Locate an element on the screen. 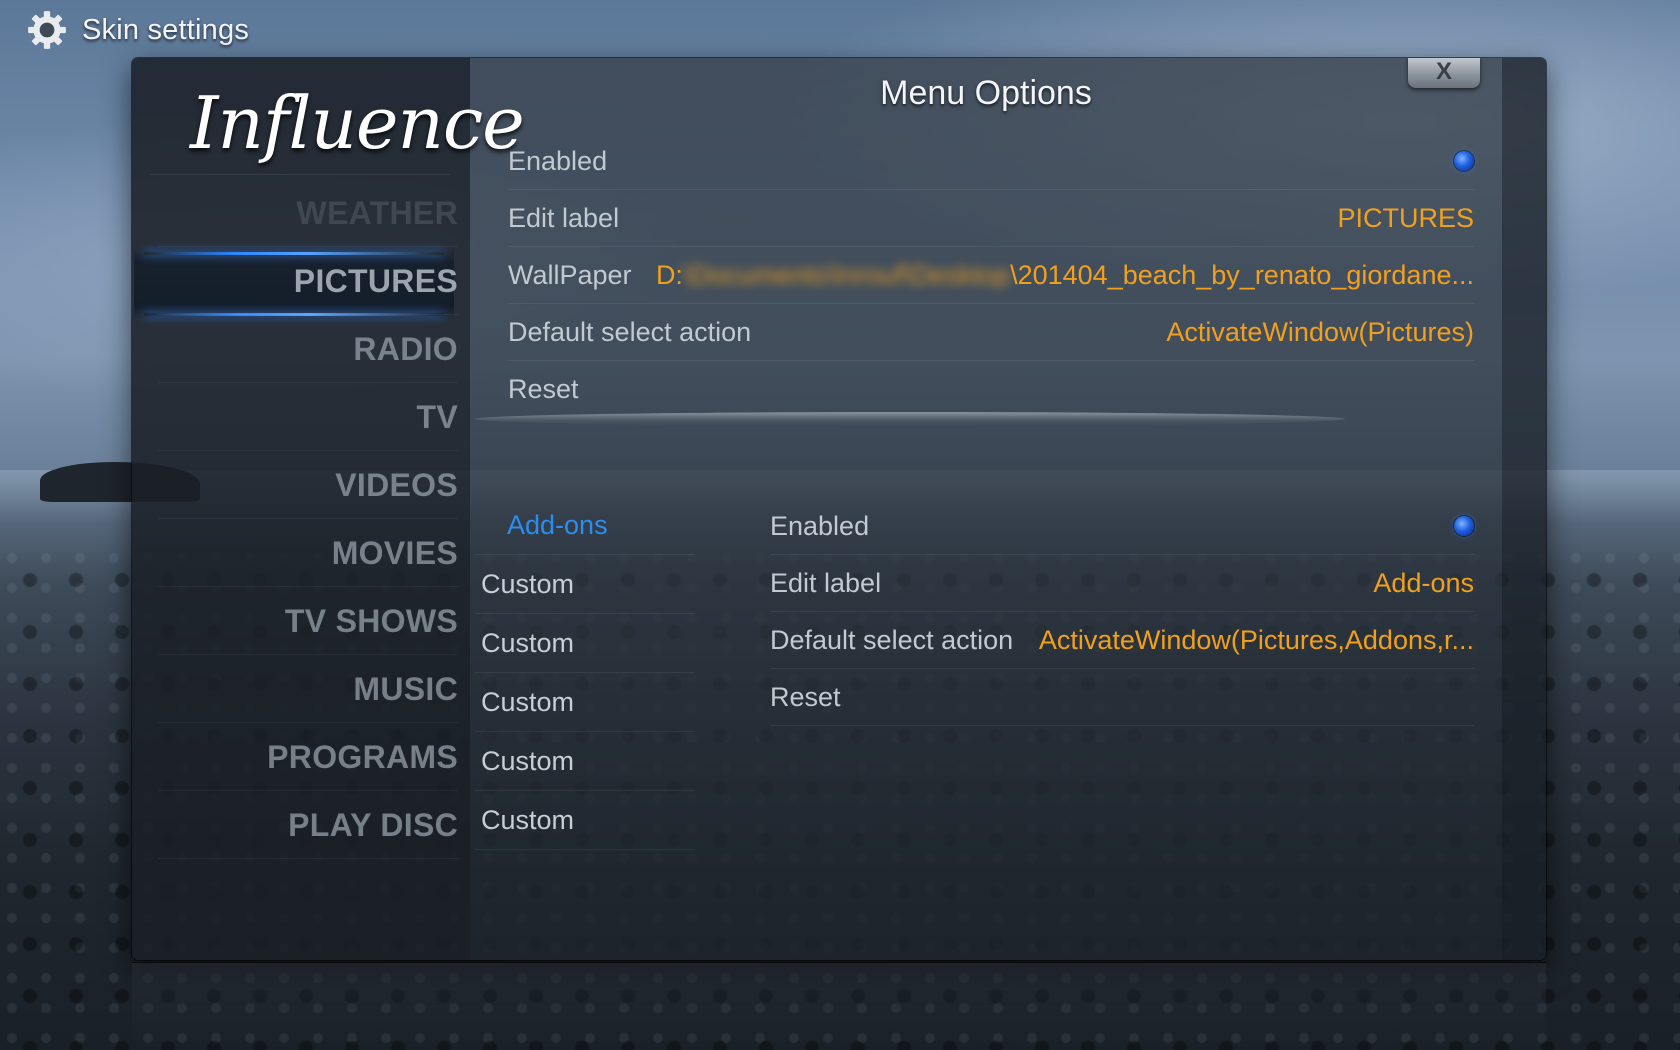  gear-icon is located at coordinates (47, 30).